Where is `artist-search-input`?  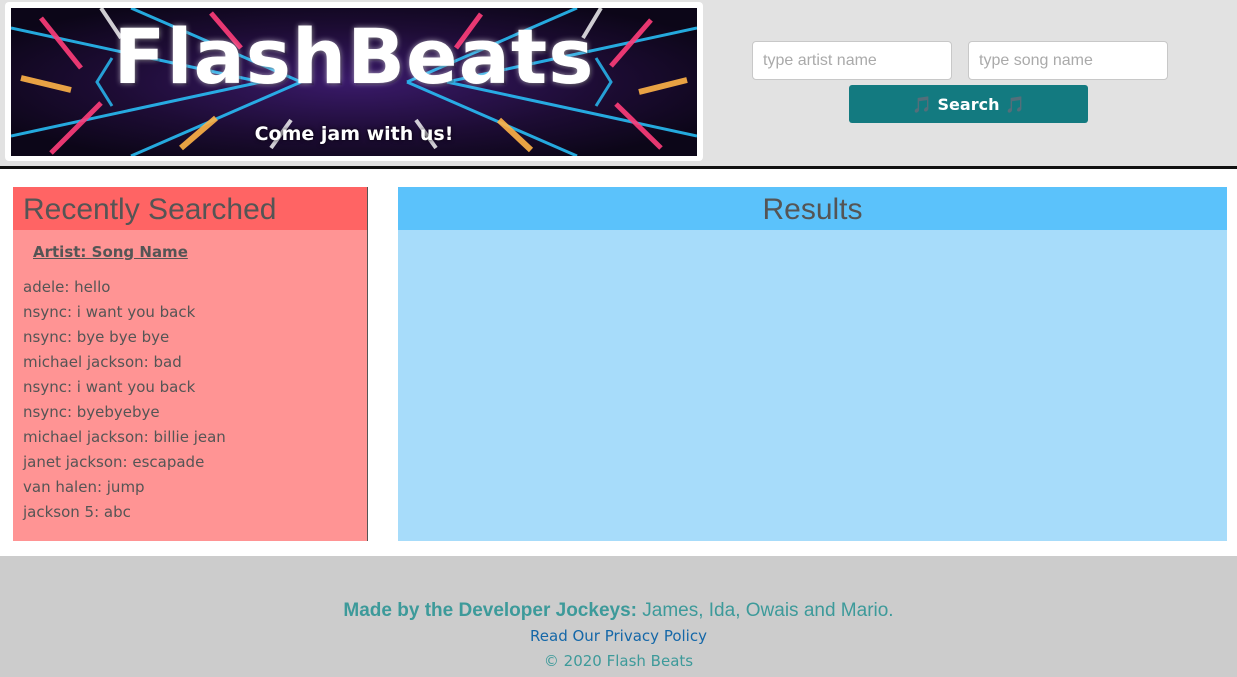 artist-search-input is located at coordinates (852, 60).